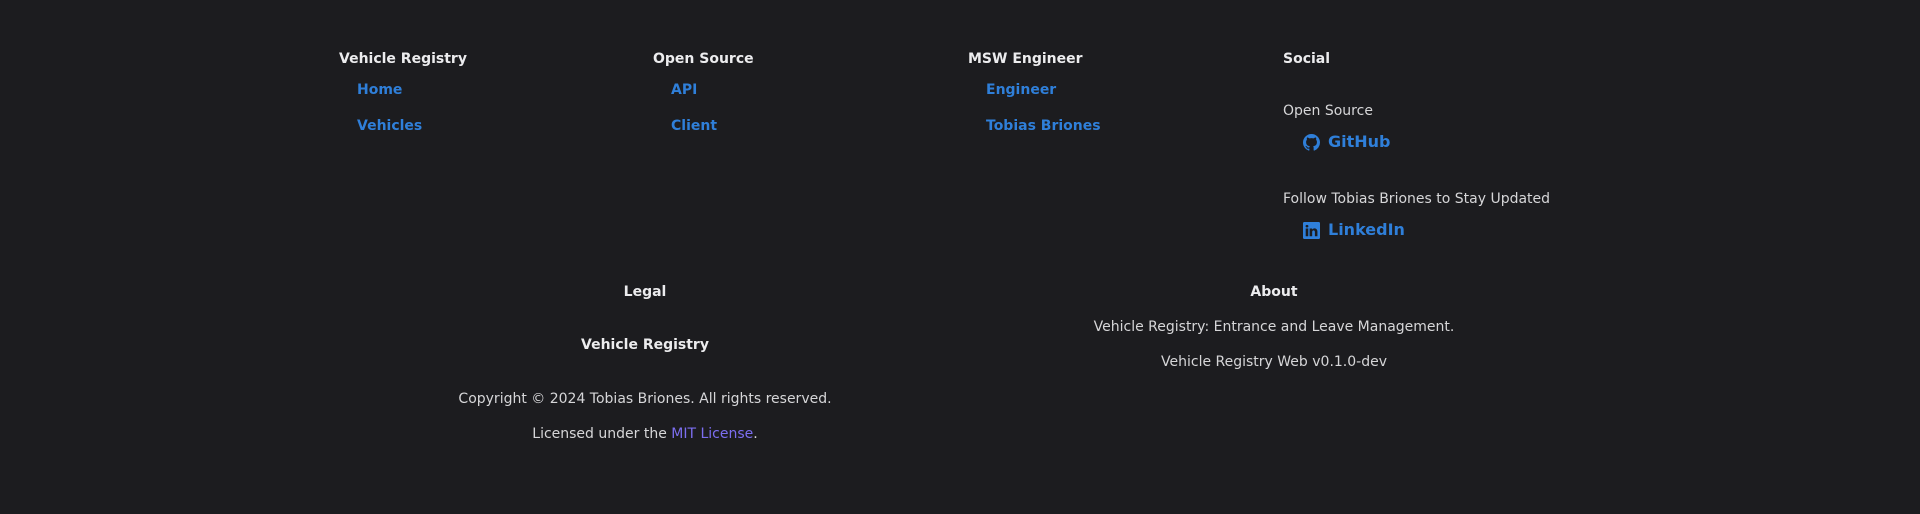 This screenshot has height=514, width=1920. I want to click on column-links: Home Vehicles, so click(403, 107).